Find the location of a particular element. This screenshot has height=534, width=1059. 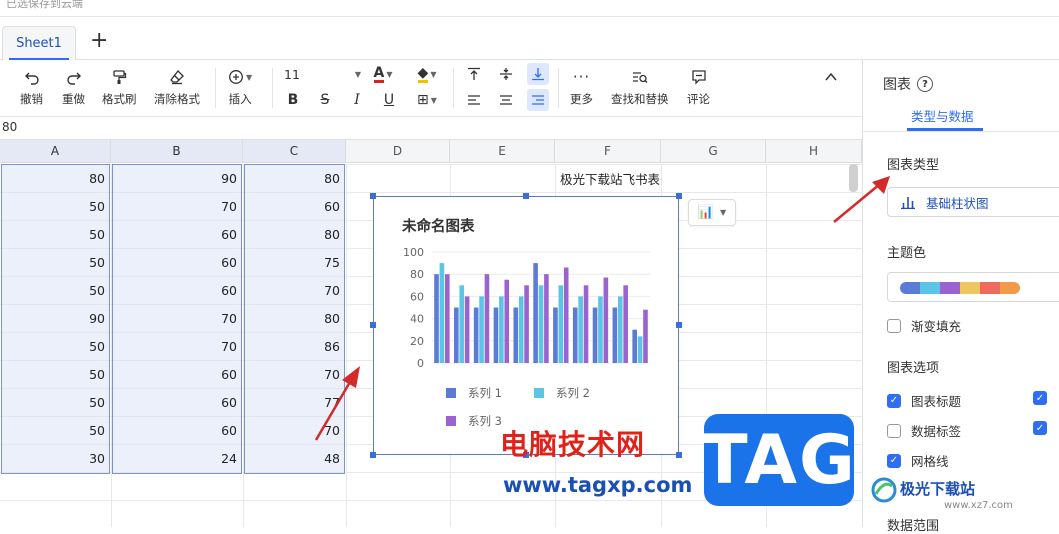

cell-a4: 50 is located at coordinates (55, 262).